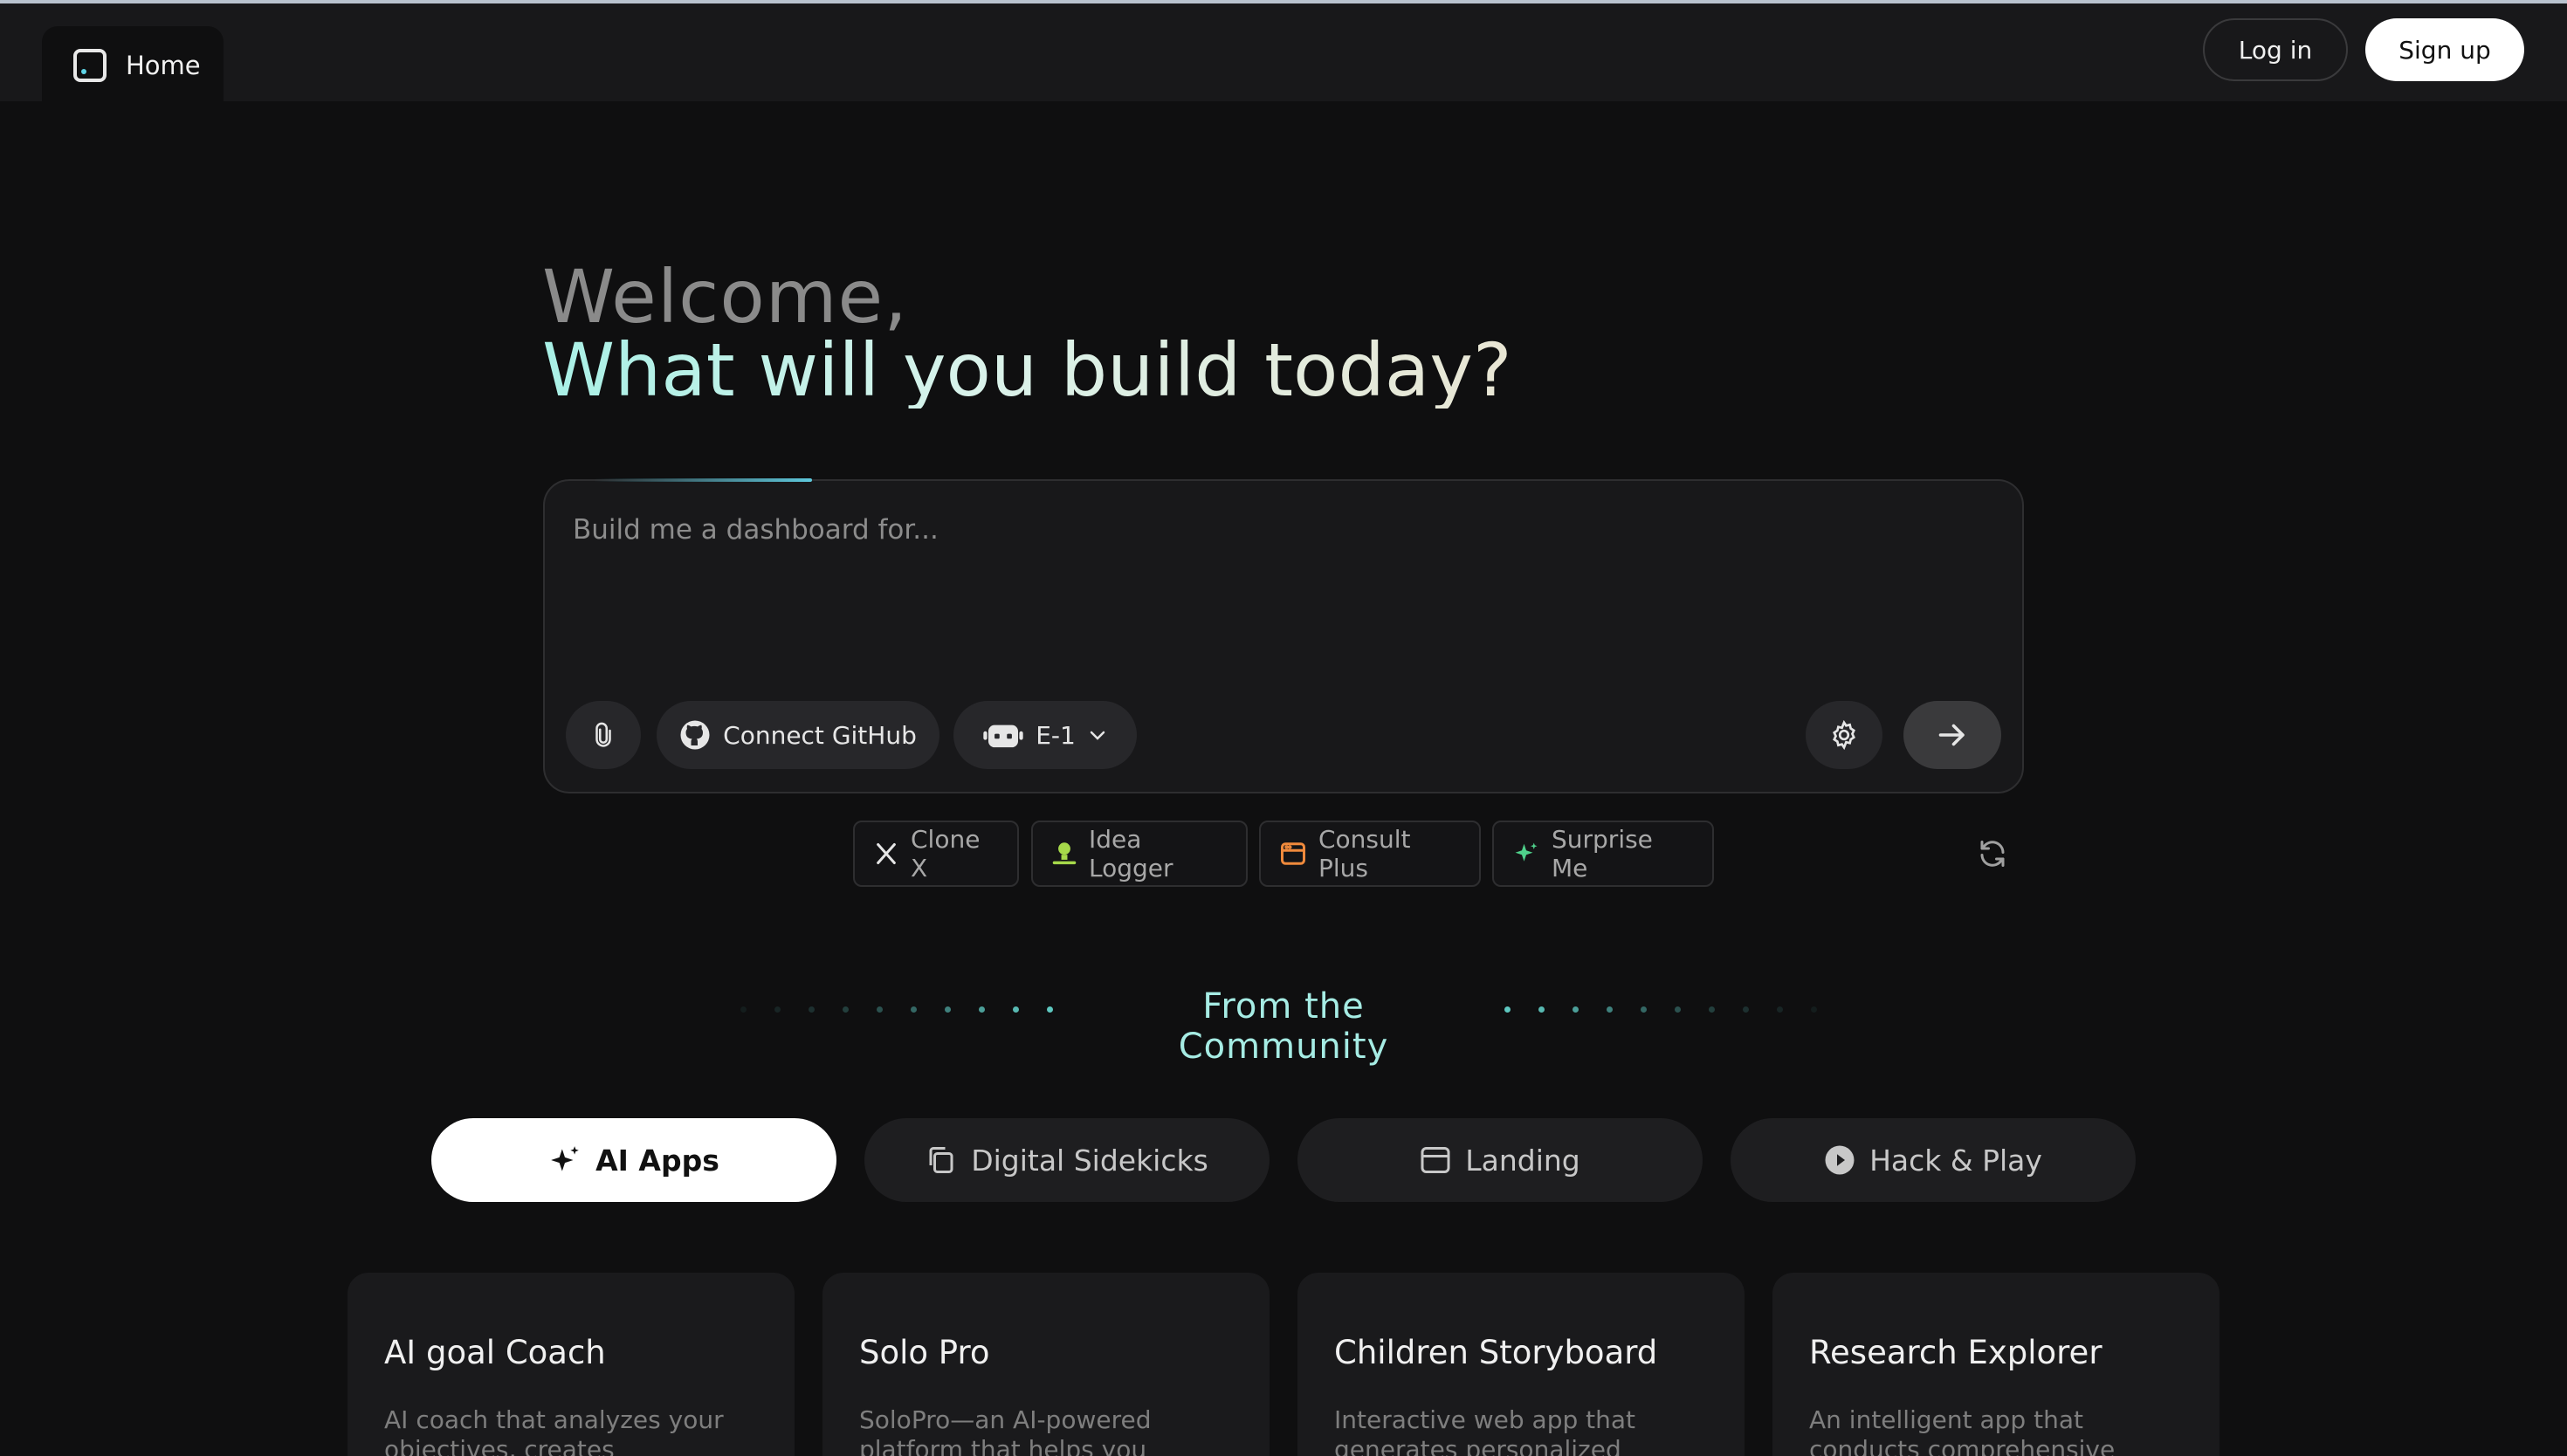 The image size is (2567, 1456). Describe the element at coordinates (1271, 530) in the screenshot. I see `prompt-input` at that location.